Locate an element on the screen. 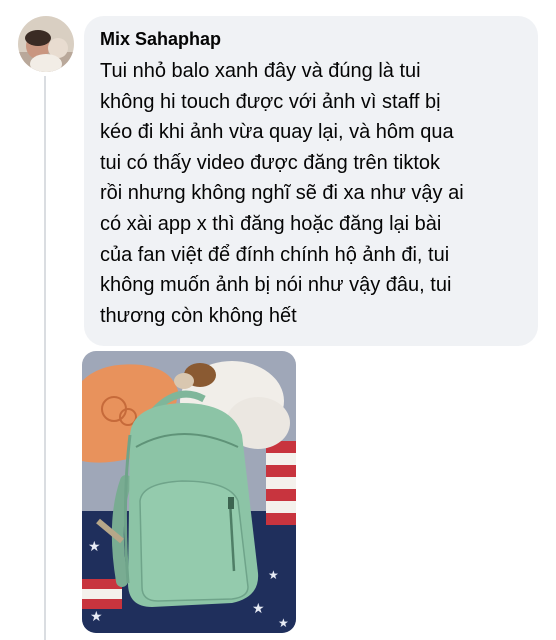 The image size is (556, 640). comment-author: Mix Sahaphap is located at coordinates (312, 39).